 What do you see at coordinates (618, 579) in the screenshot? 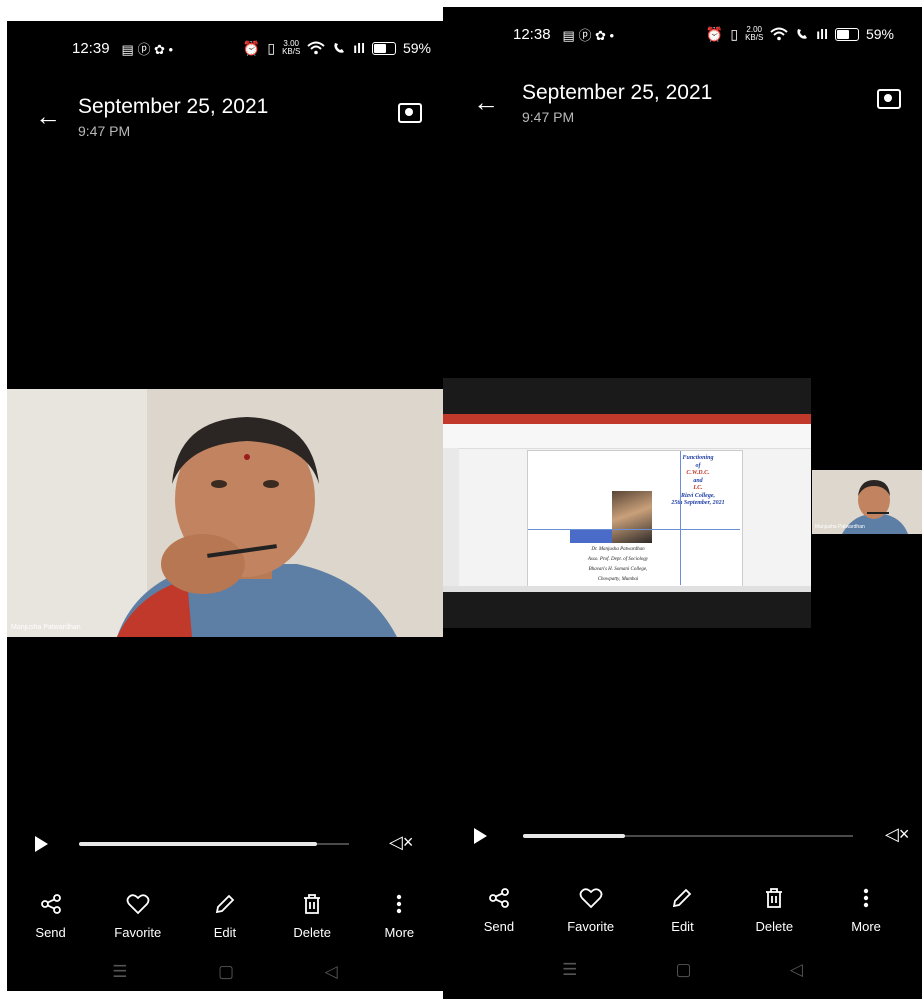
I see `slide-text-line: Chowpatty, Mumbai` at bounding box center [618, 579].